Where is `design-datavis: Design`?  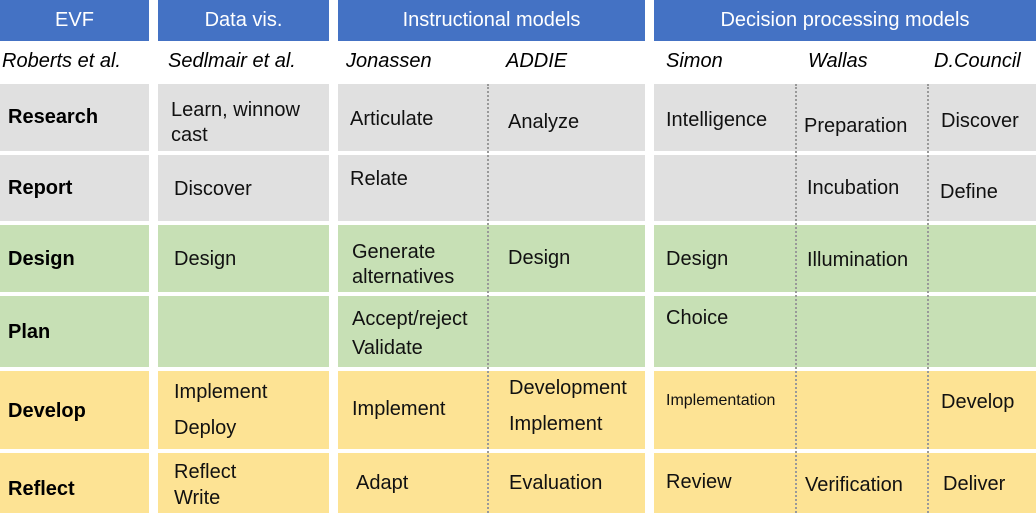
design-datavis: Design is located at coordinates (205, 259).